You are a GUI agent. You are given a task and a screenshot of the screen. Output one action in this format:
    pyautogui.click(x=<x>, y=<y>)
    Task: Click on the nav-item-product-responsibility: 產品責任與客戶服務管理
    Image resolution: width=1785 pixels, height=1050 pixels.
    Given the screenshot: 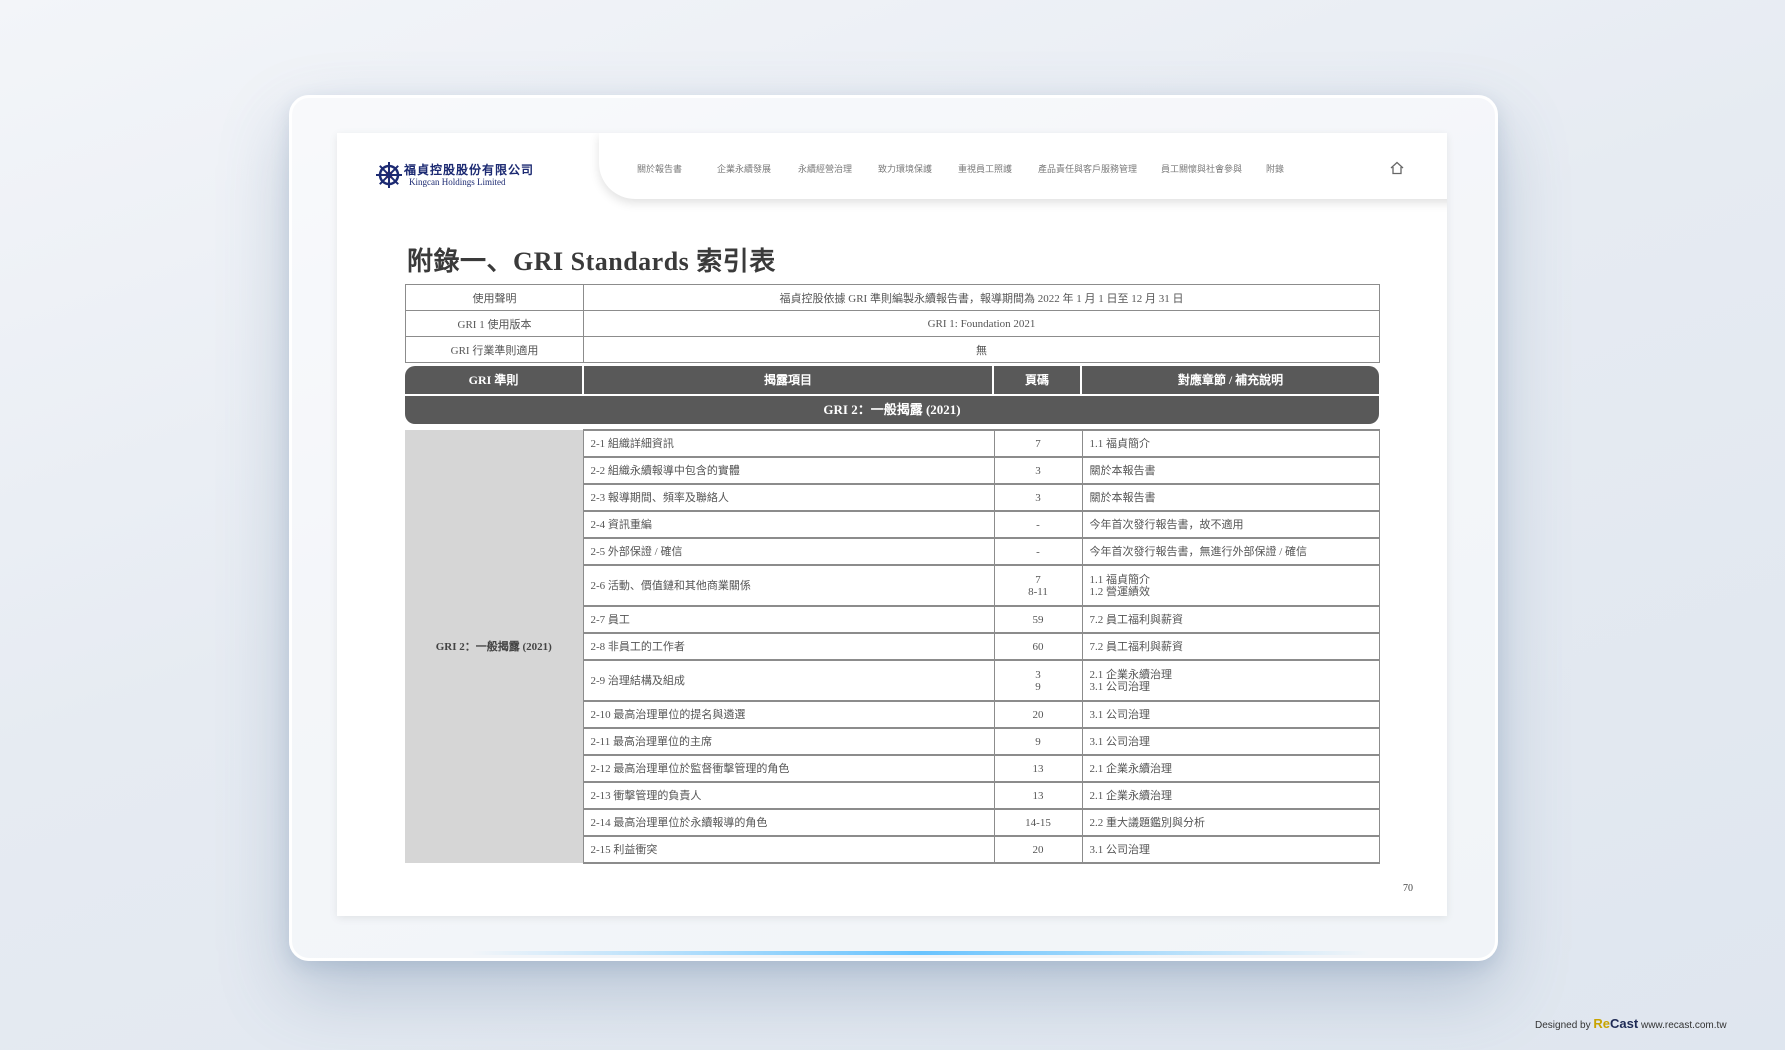 What is the action you would take?
    pyautogui.click(x=1087, y=168)
    